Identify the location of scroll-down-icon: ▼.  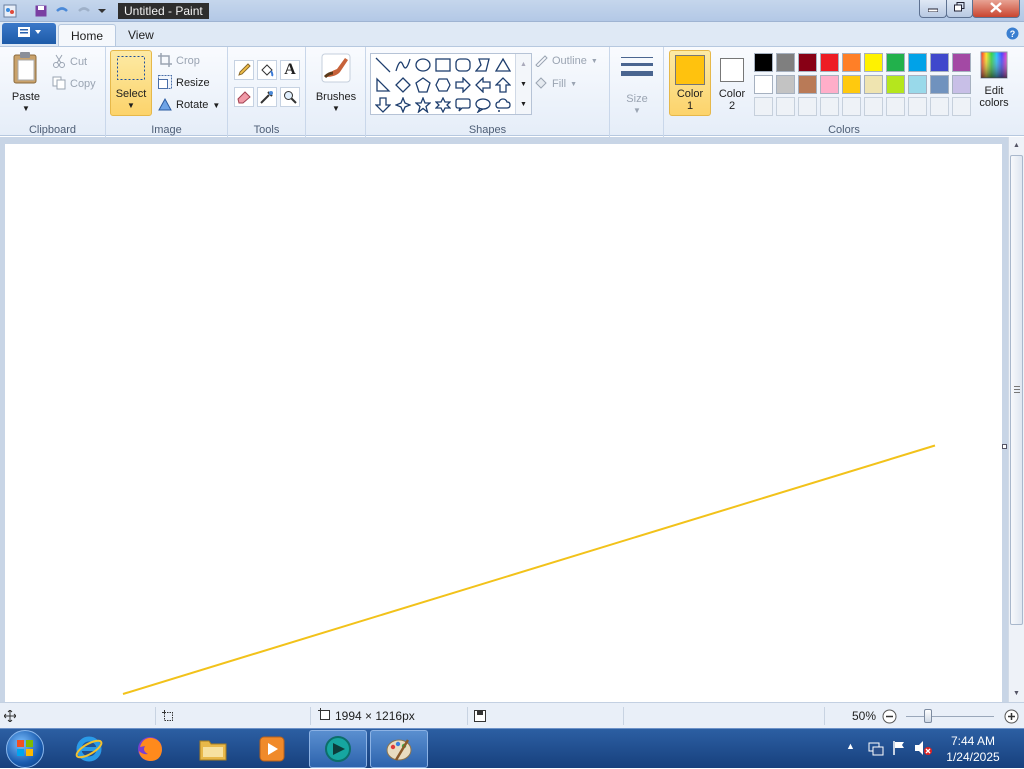
(523, 84).